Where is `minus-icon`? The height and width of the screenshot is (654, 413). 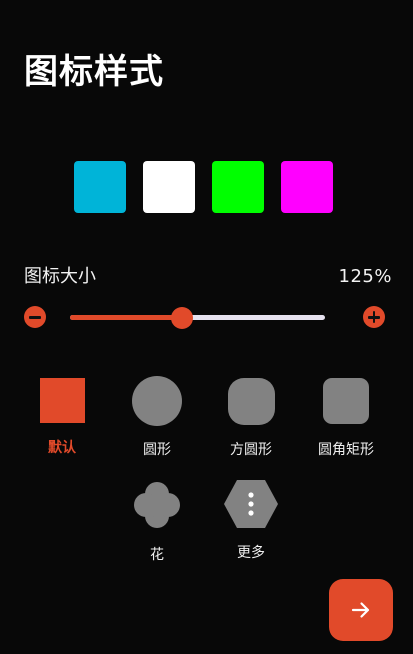 minus-icon is located at coordinates (35, 317).